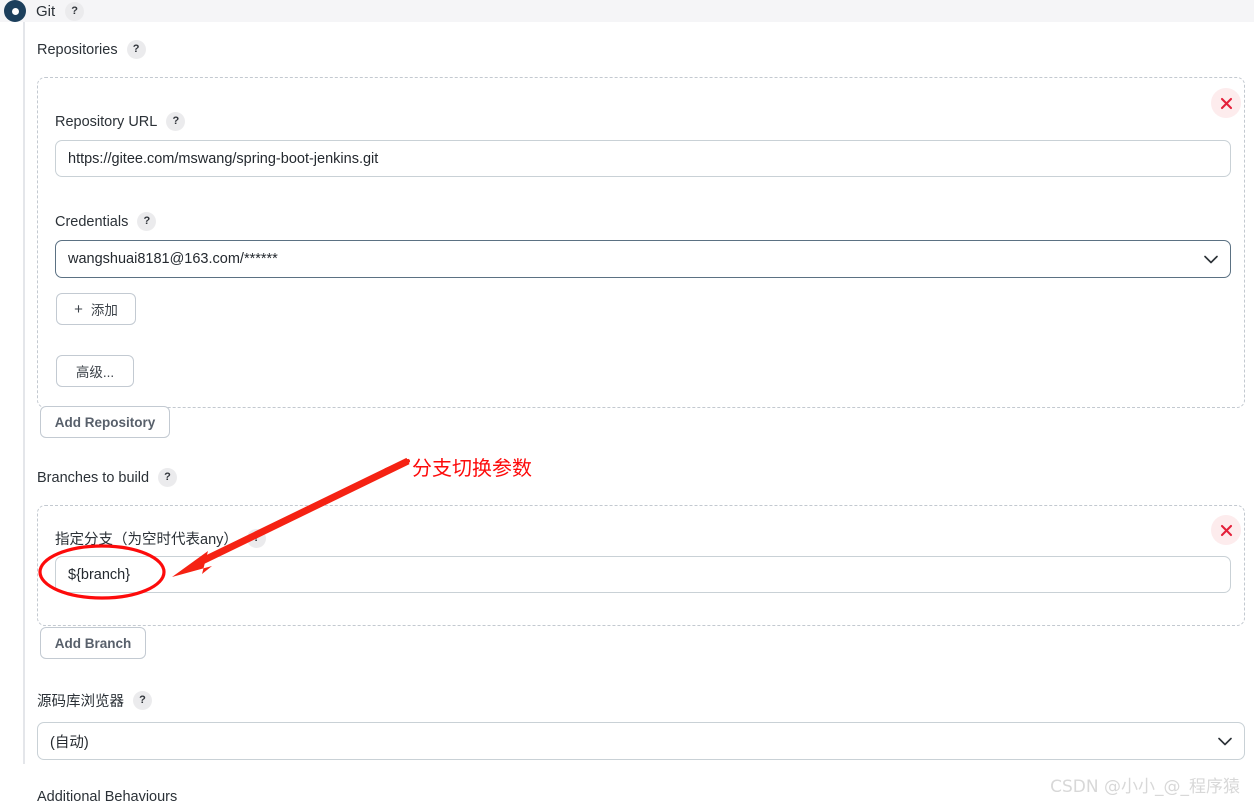  Describe the element at coordinates (15, 11) in the screenshot. I see `radio-selected-icon` at that location.